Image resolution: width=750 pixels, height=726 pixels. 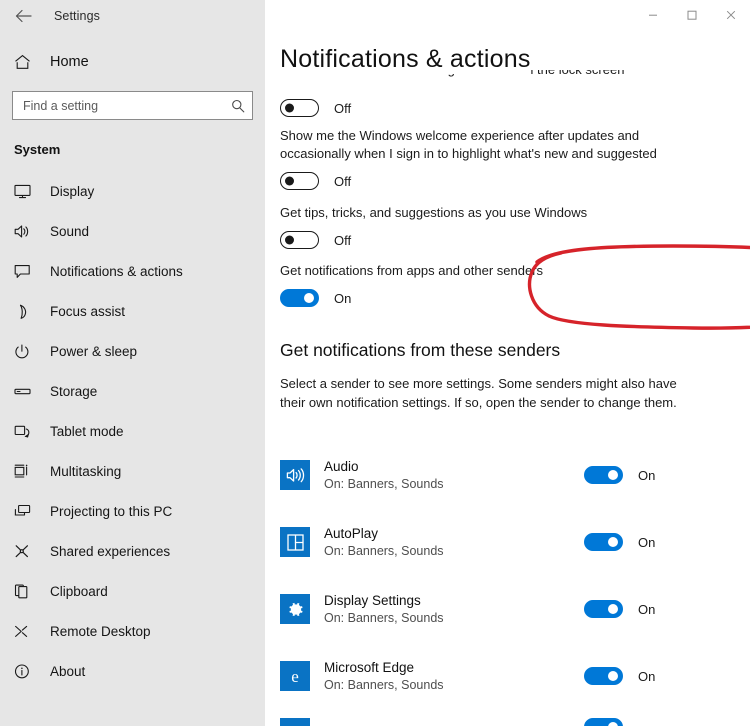 I want to click on clipboard-icon, so click(x=25, y=591).